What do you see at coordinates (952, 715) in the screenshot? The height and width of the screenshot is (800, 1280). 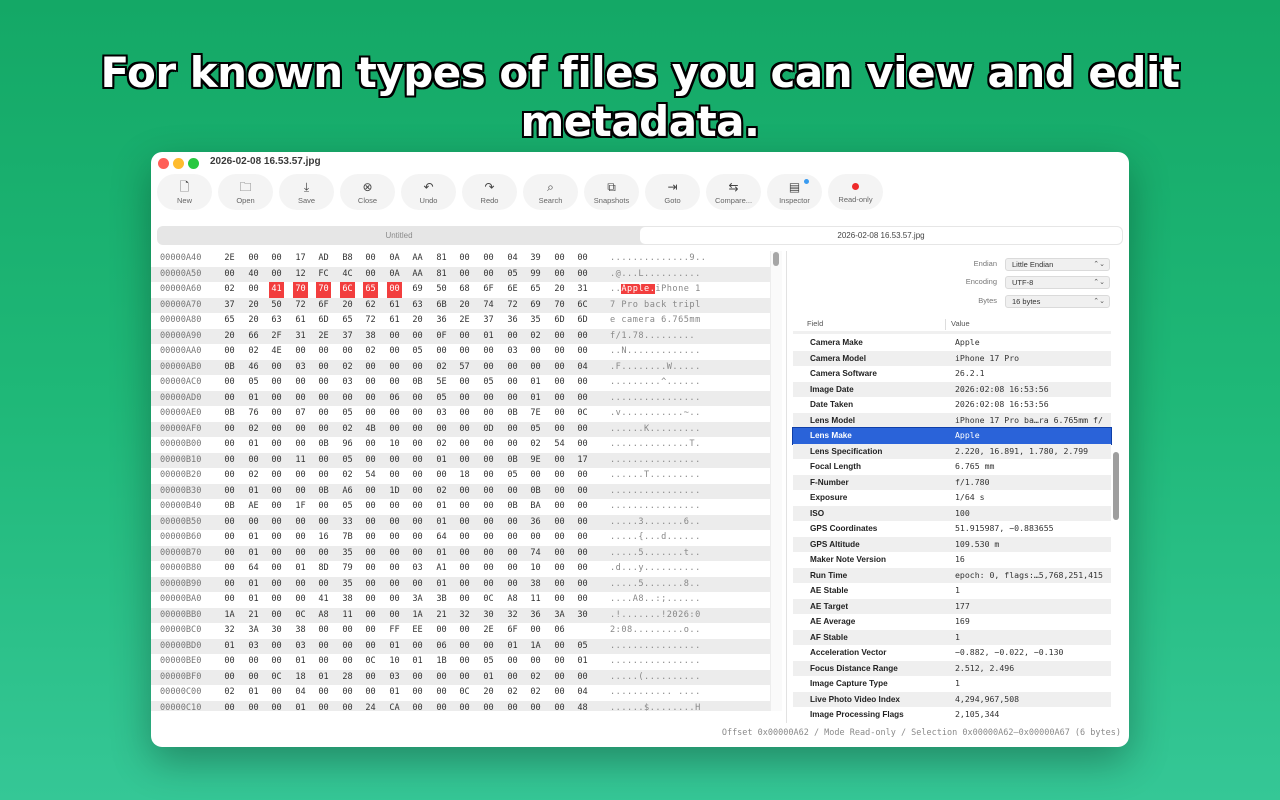 I see `metadata-row: Image Processing Flags 2,105,344` at bounding box center [952, 715].